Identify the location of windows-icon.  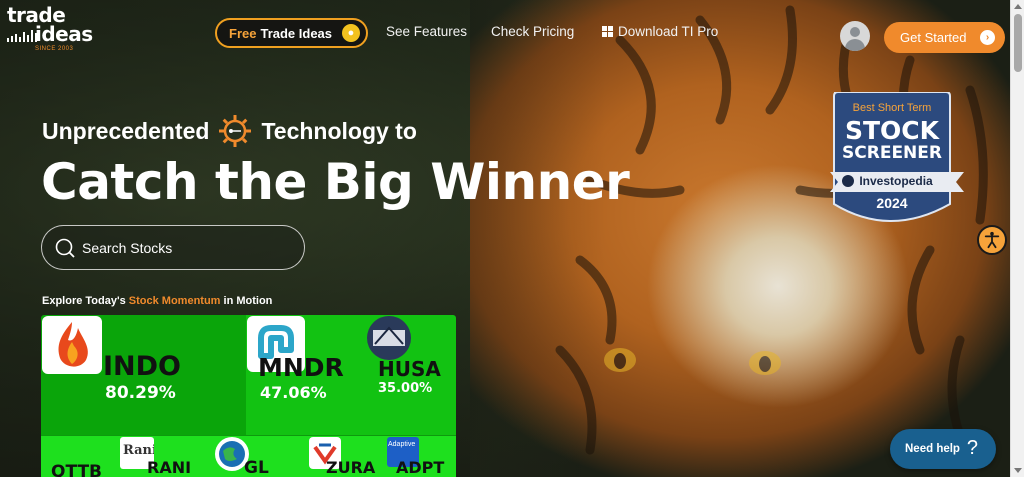
(607, 31).